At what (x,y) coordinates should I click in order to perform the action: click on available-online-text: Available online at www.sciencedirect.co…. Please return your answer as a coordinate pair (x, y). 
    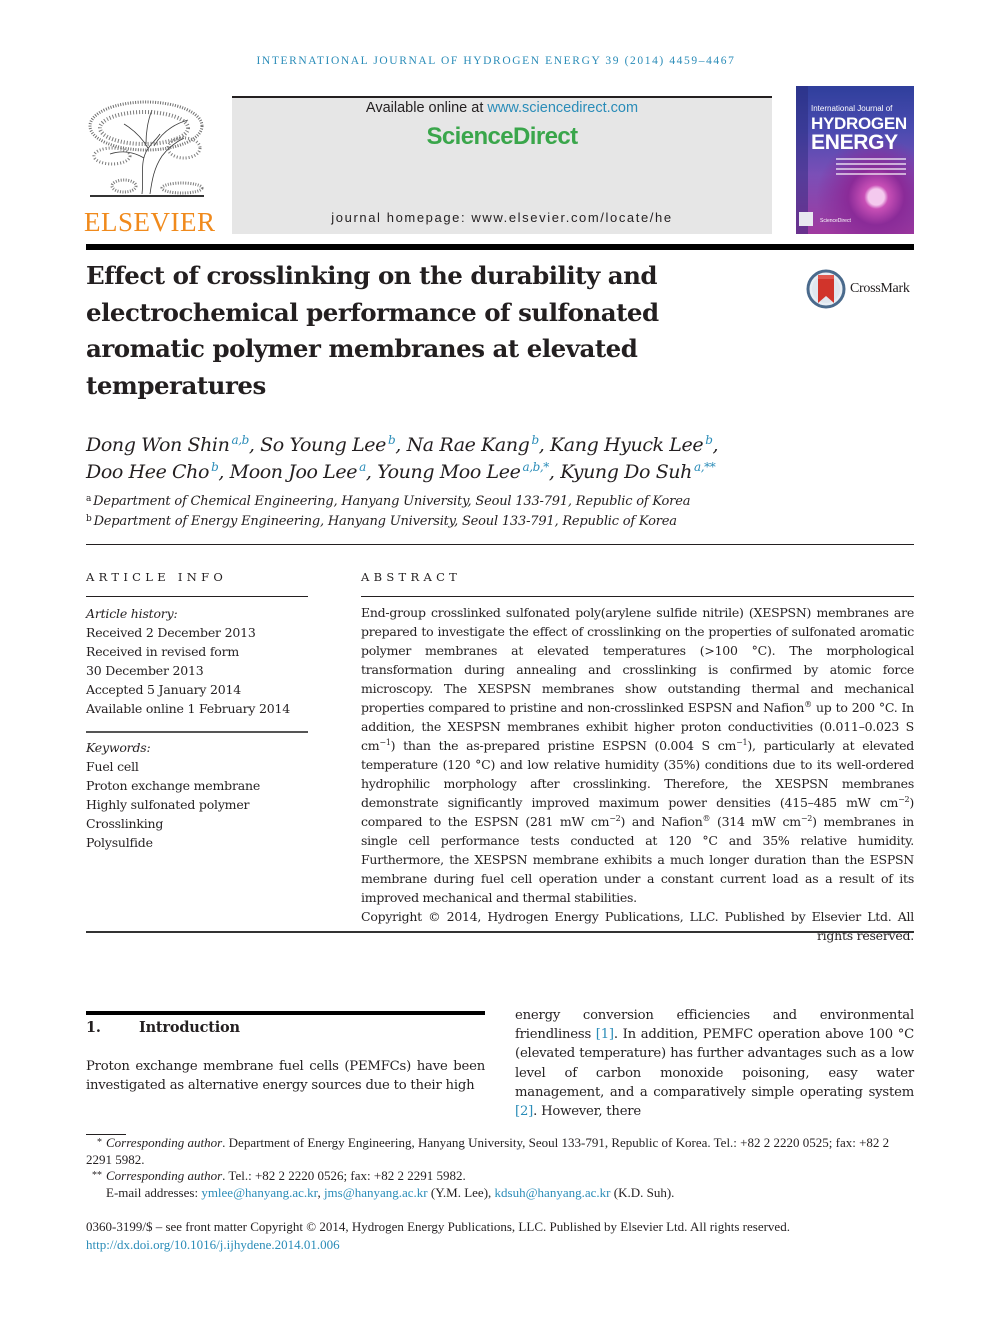
    Looking at the image, I should click on (502, 108).